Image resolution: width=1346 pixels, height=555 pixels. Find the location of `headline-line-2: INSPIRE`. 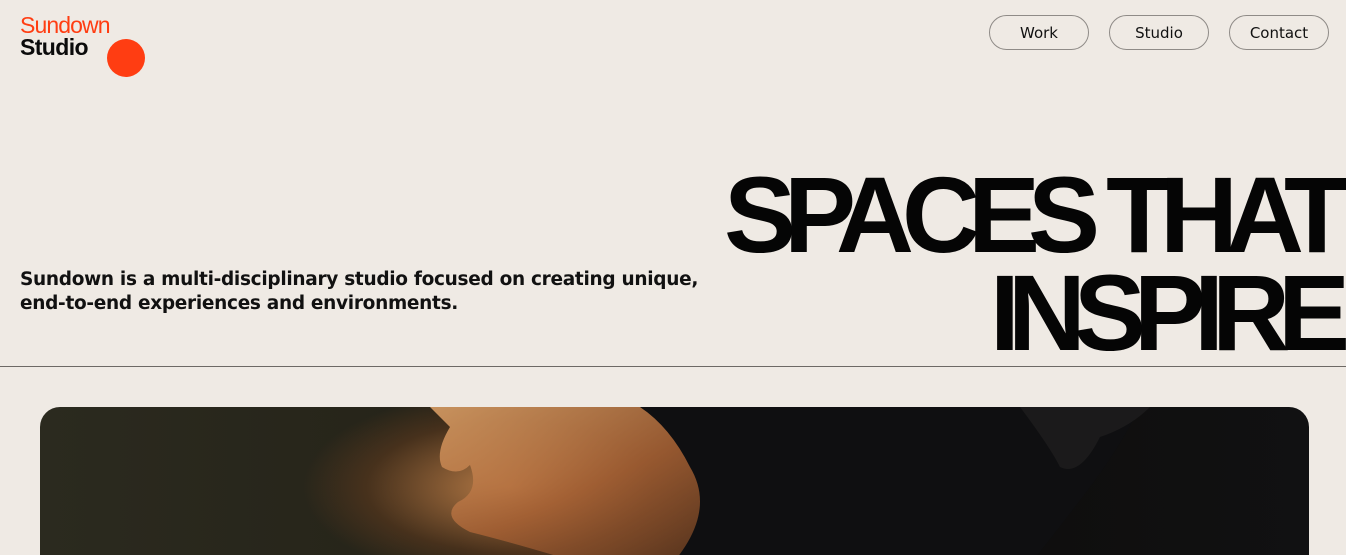

headline-line-2: INSPIRE is located at coordinates (1167, 312).